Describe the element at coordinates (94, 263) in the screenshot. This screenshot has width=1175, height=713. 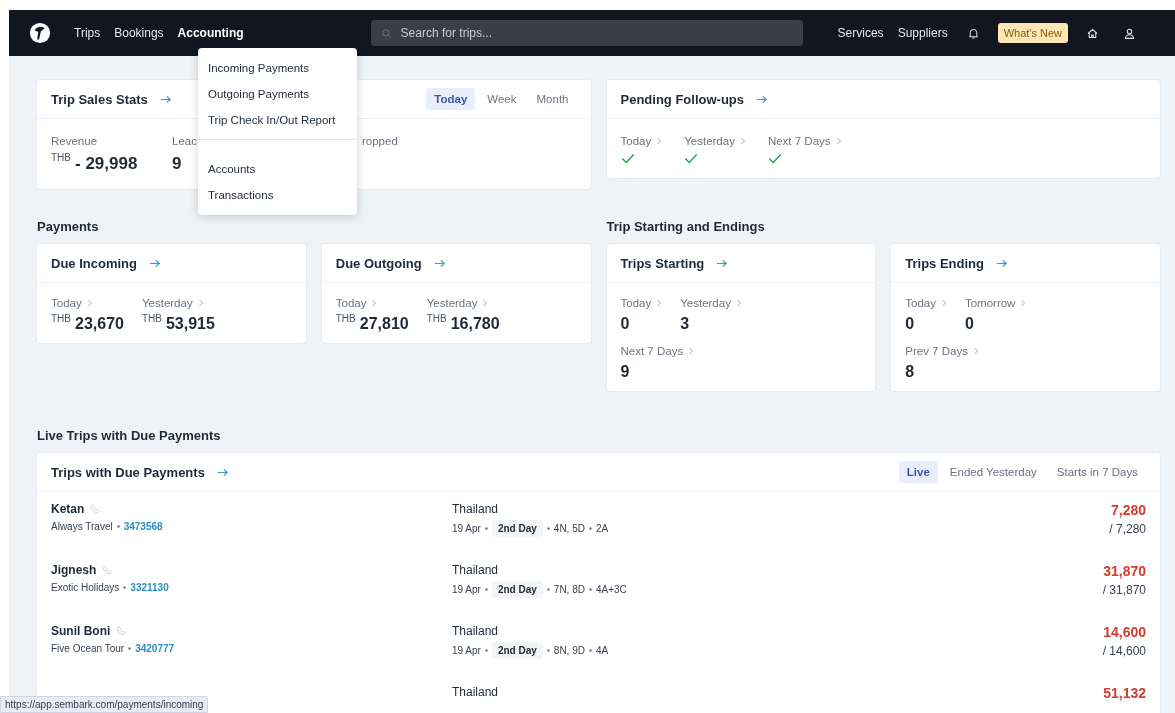
I see `card-title: Due Incoming` at that location.